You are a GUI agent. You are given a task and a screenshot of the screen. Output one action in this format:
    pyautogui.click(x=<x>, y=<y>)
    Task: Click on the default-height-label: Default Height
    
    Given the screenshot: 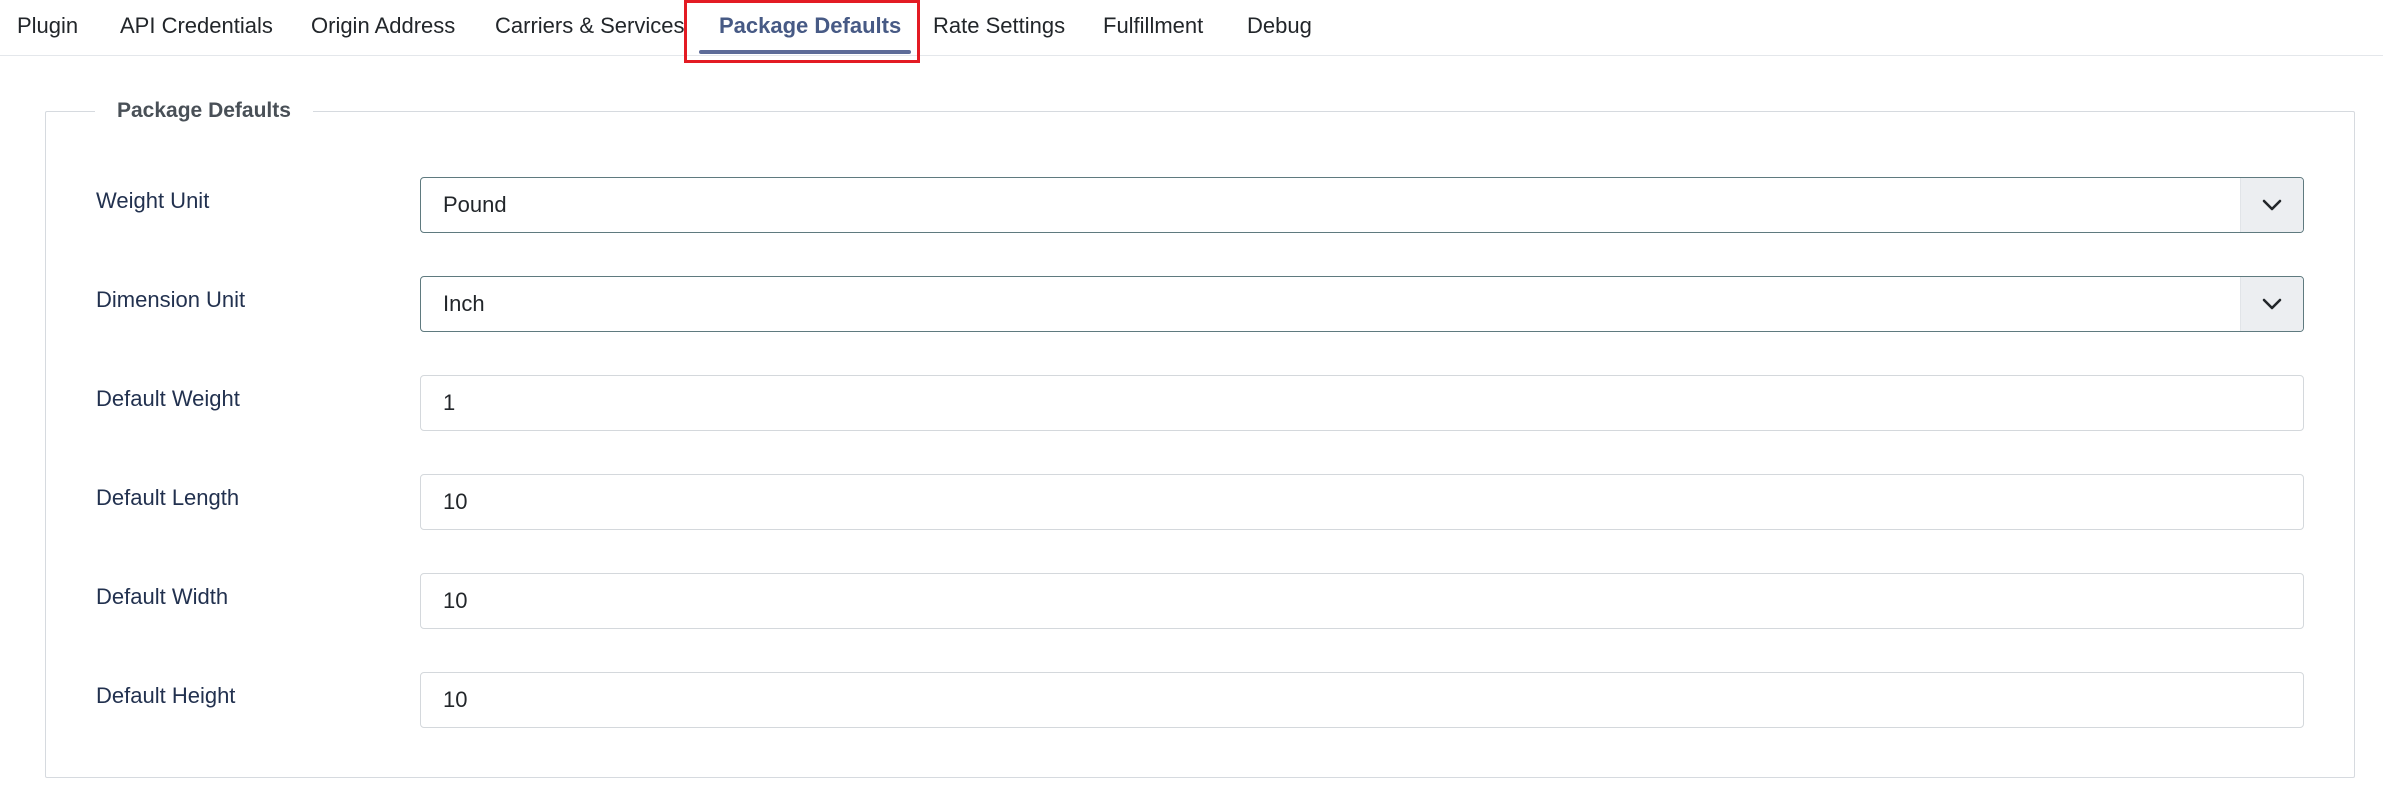 What is the action you would take?
    pyautogui.click(x=166, y=695)
    